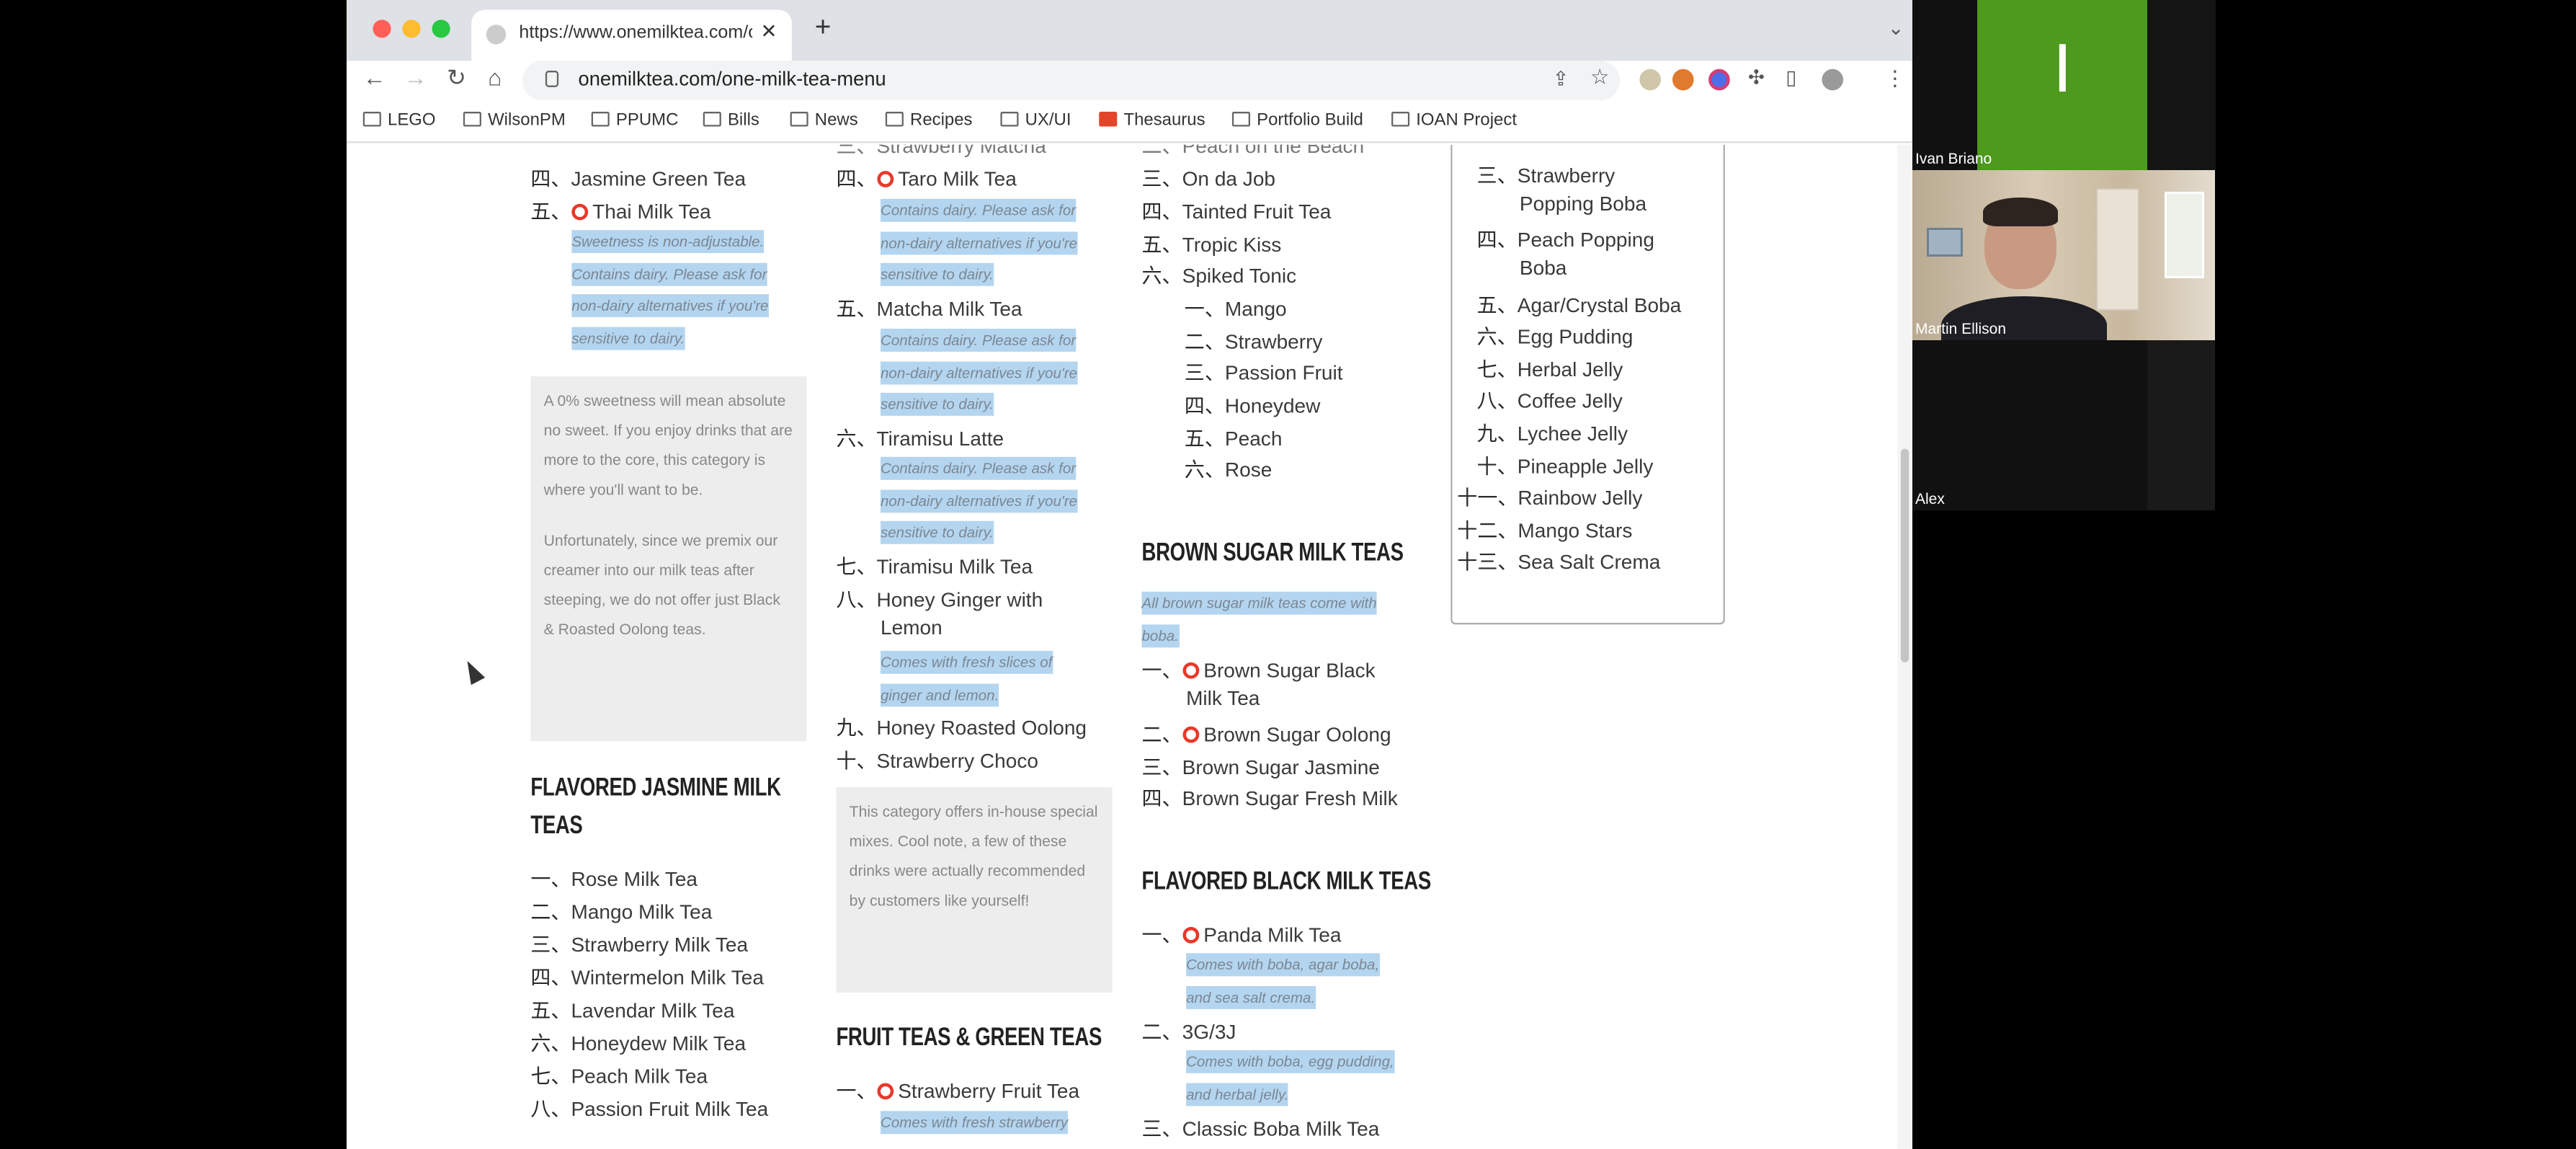 The image size is (2576, 1149). I want to click on sub-item: 二、Strawberry, so click(1253, 342).